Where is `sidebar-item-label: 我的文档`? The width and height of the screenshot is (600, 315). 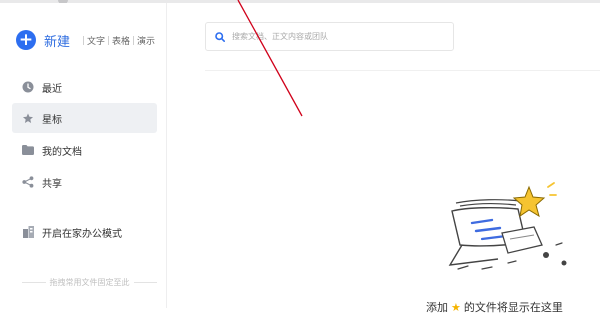
sidebar-item-label: 我的文档 is located at coordinates (62, 152).